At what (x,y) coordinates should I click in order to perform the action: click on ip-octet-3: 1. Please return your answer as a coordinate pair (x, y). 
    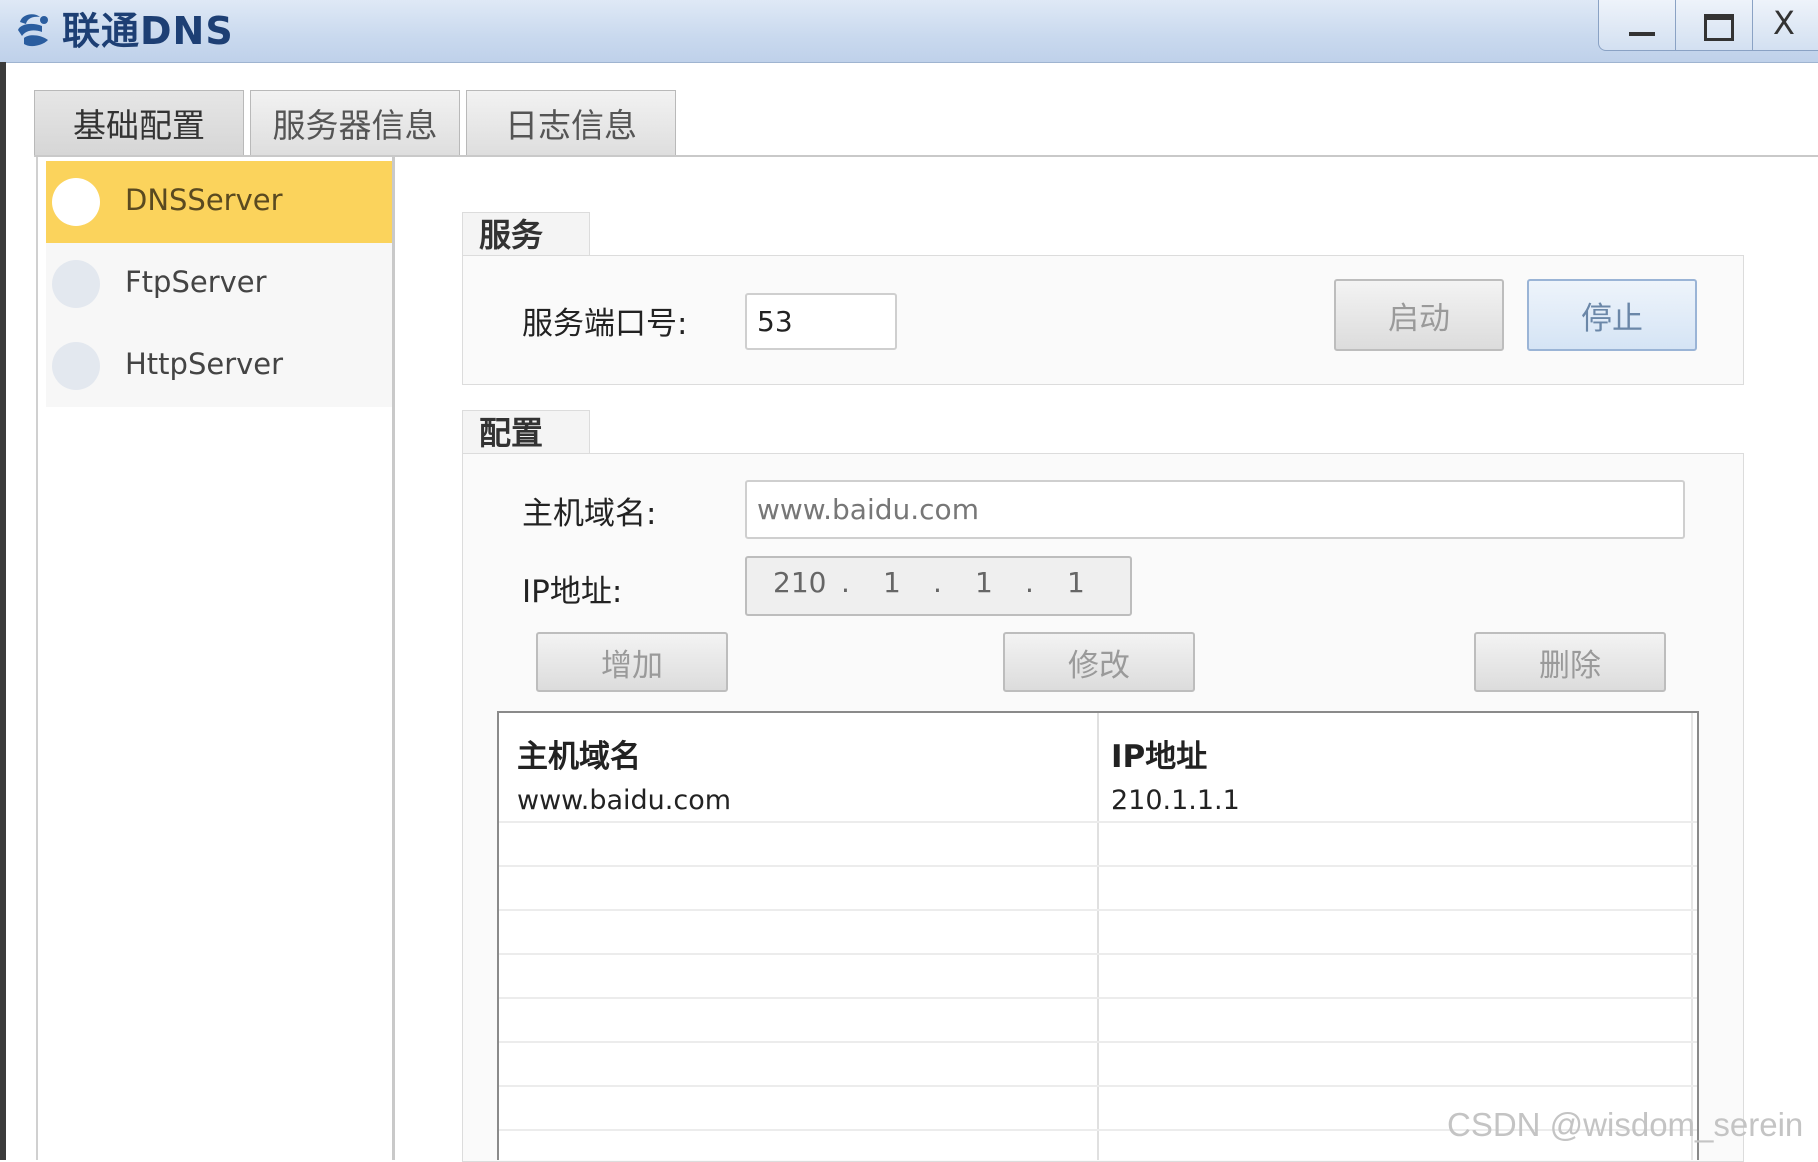
    Looking at the image, I should click on (984, 582).